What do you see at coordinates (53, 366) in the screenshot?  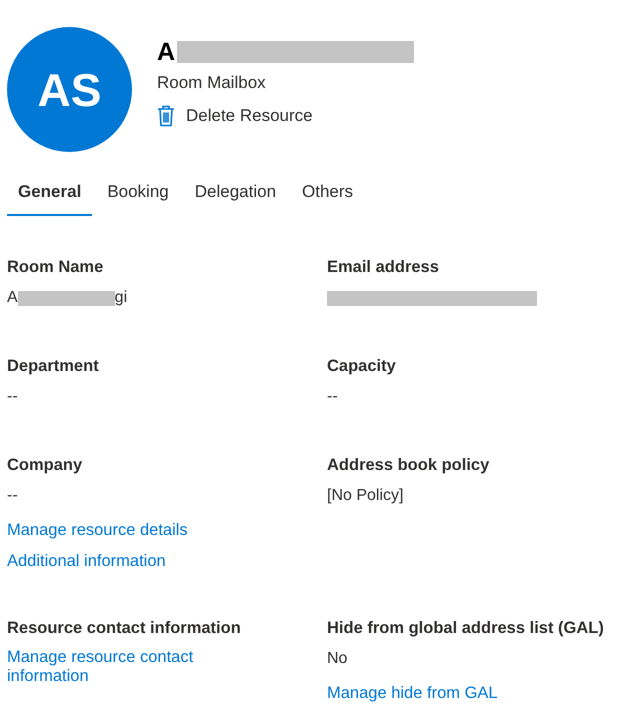 I see `field-label: Department` at bounding box center [53, 366].